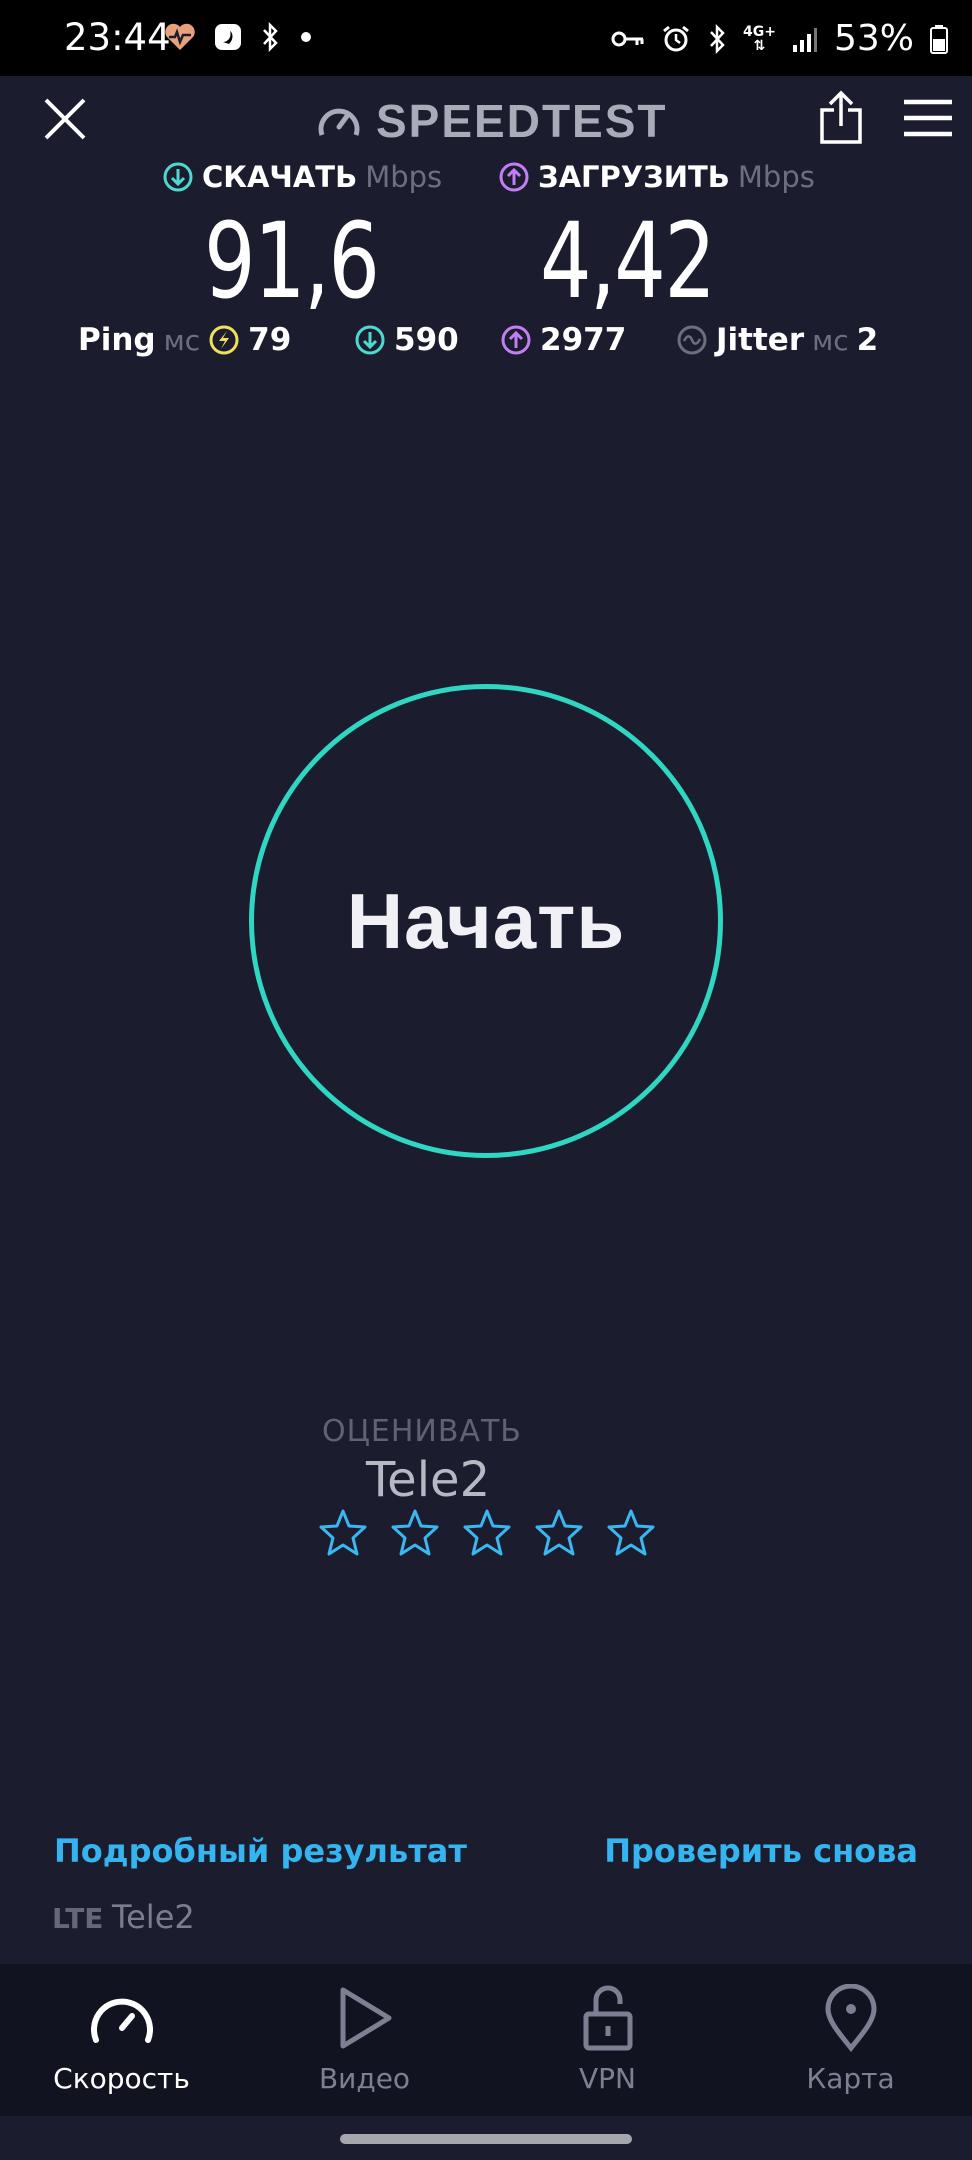 The width and height of the screenshot is (972, 2160). What do you see at coordinates (628, 261) in the screenshot?
I see `upload-speed-value: 4,42` at bounding box center [628, 261].